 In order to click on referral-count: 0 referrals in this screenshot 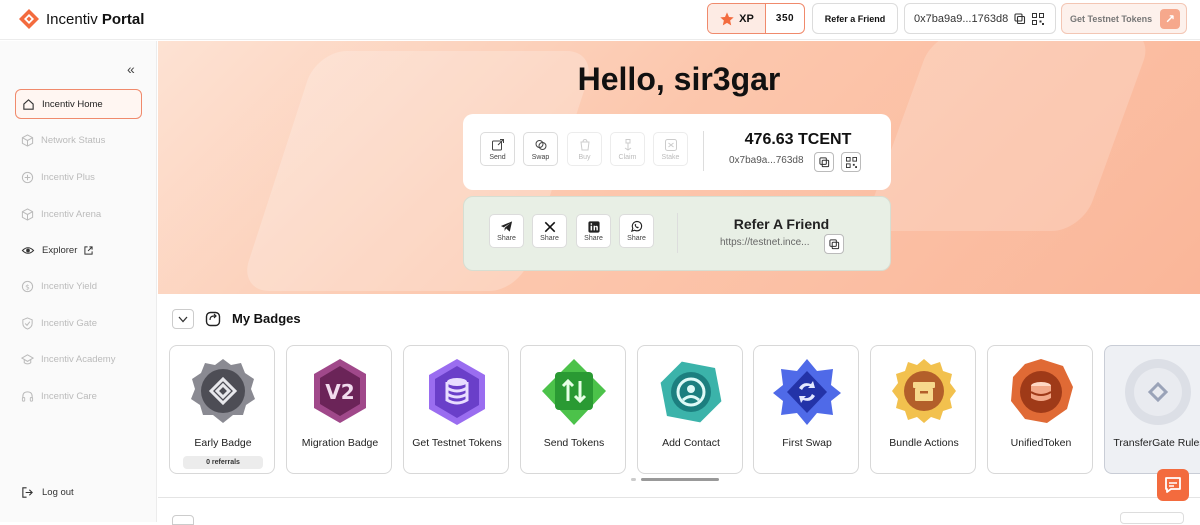, I will do `click(223, 462)`.